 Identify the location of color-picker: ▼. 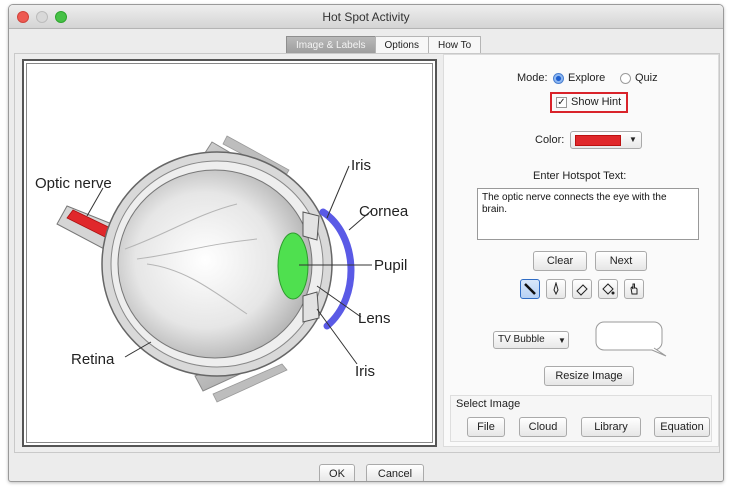
(606, 140).